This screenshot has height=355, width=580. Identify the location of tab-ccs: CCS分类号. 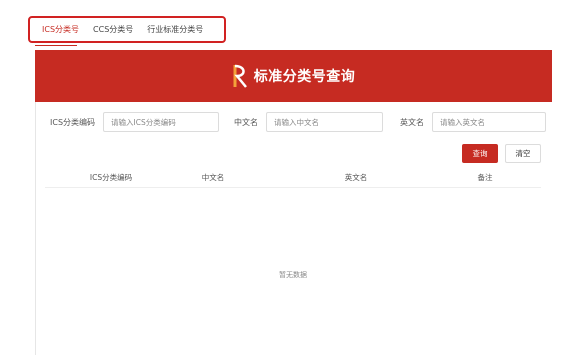
(113, 29).